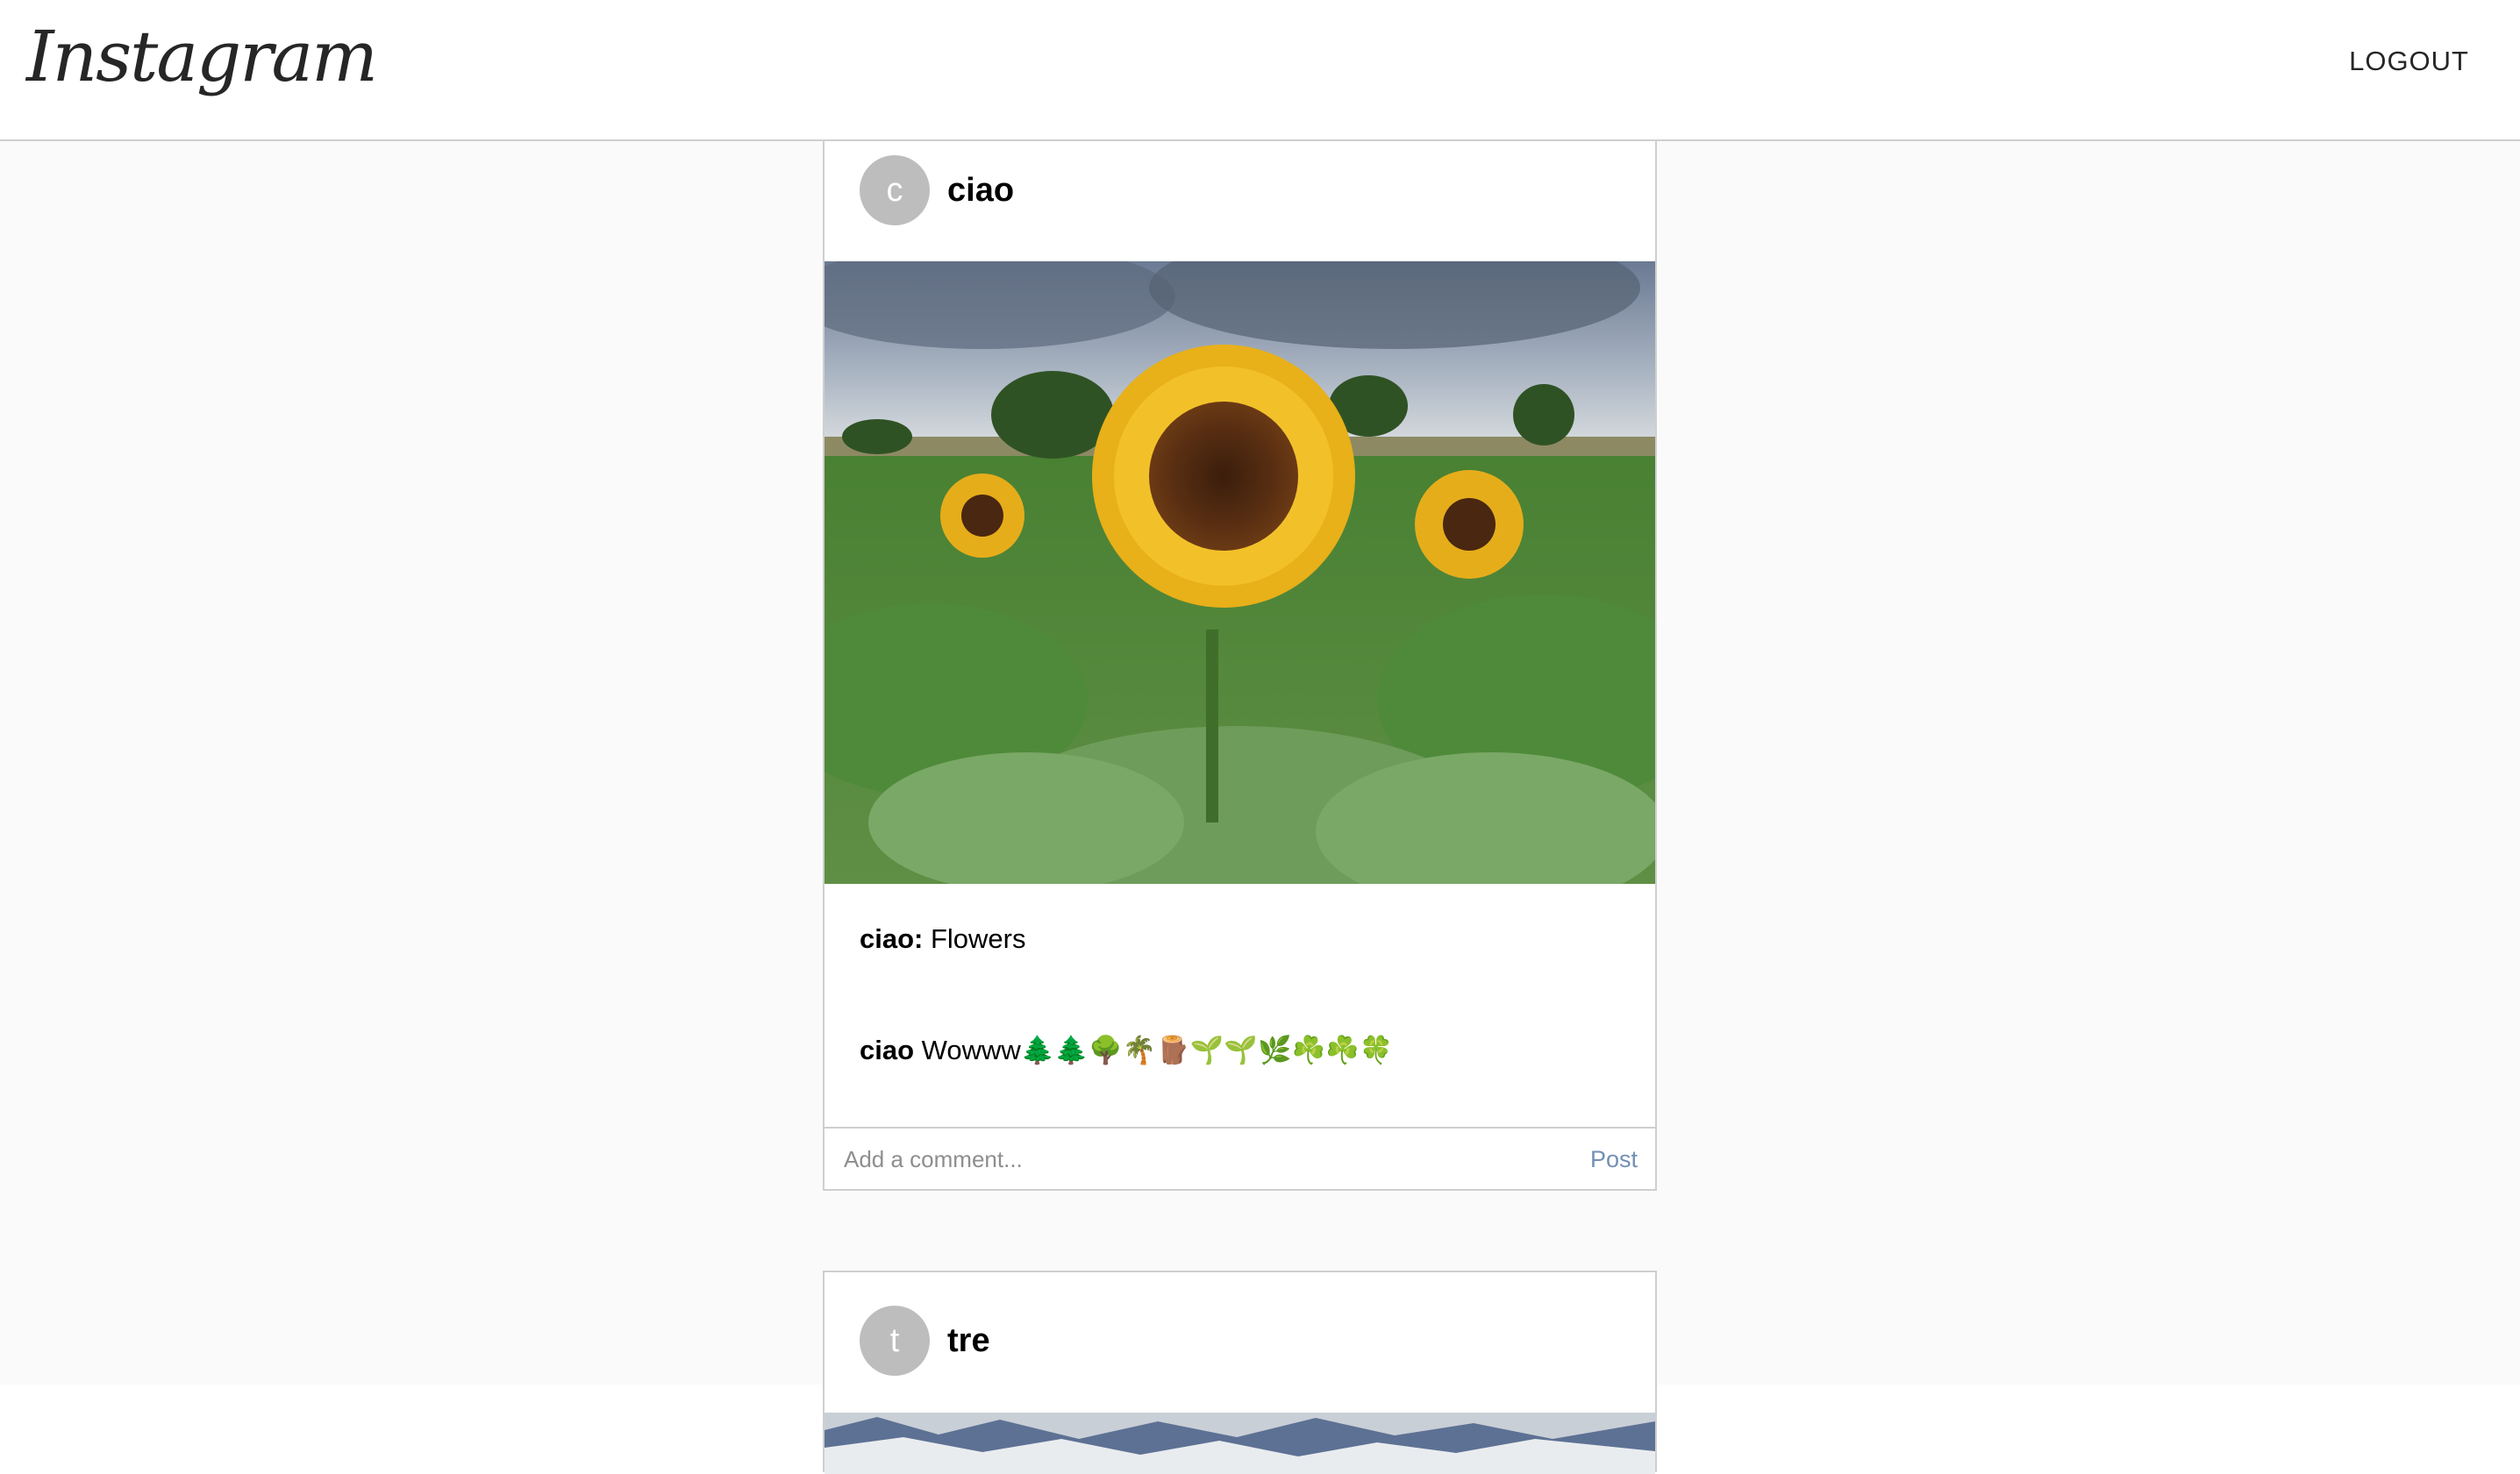 Image resolution: width=2520 pixels, height=1474 pixels. Describe the element at coordinates (2409, 61) in the screenshot. I see `logout-button: LOGOUT` at that location.